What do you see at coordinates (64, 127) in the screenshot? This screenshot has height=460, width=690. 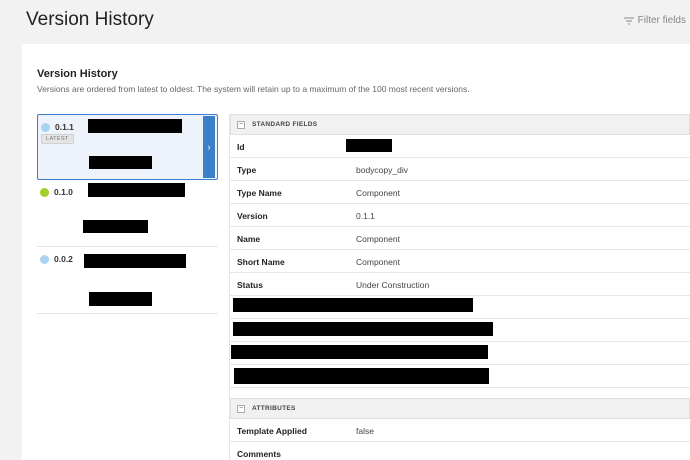 I see `version-label: 0.1.1` at bounding box center [64, 127].